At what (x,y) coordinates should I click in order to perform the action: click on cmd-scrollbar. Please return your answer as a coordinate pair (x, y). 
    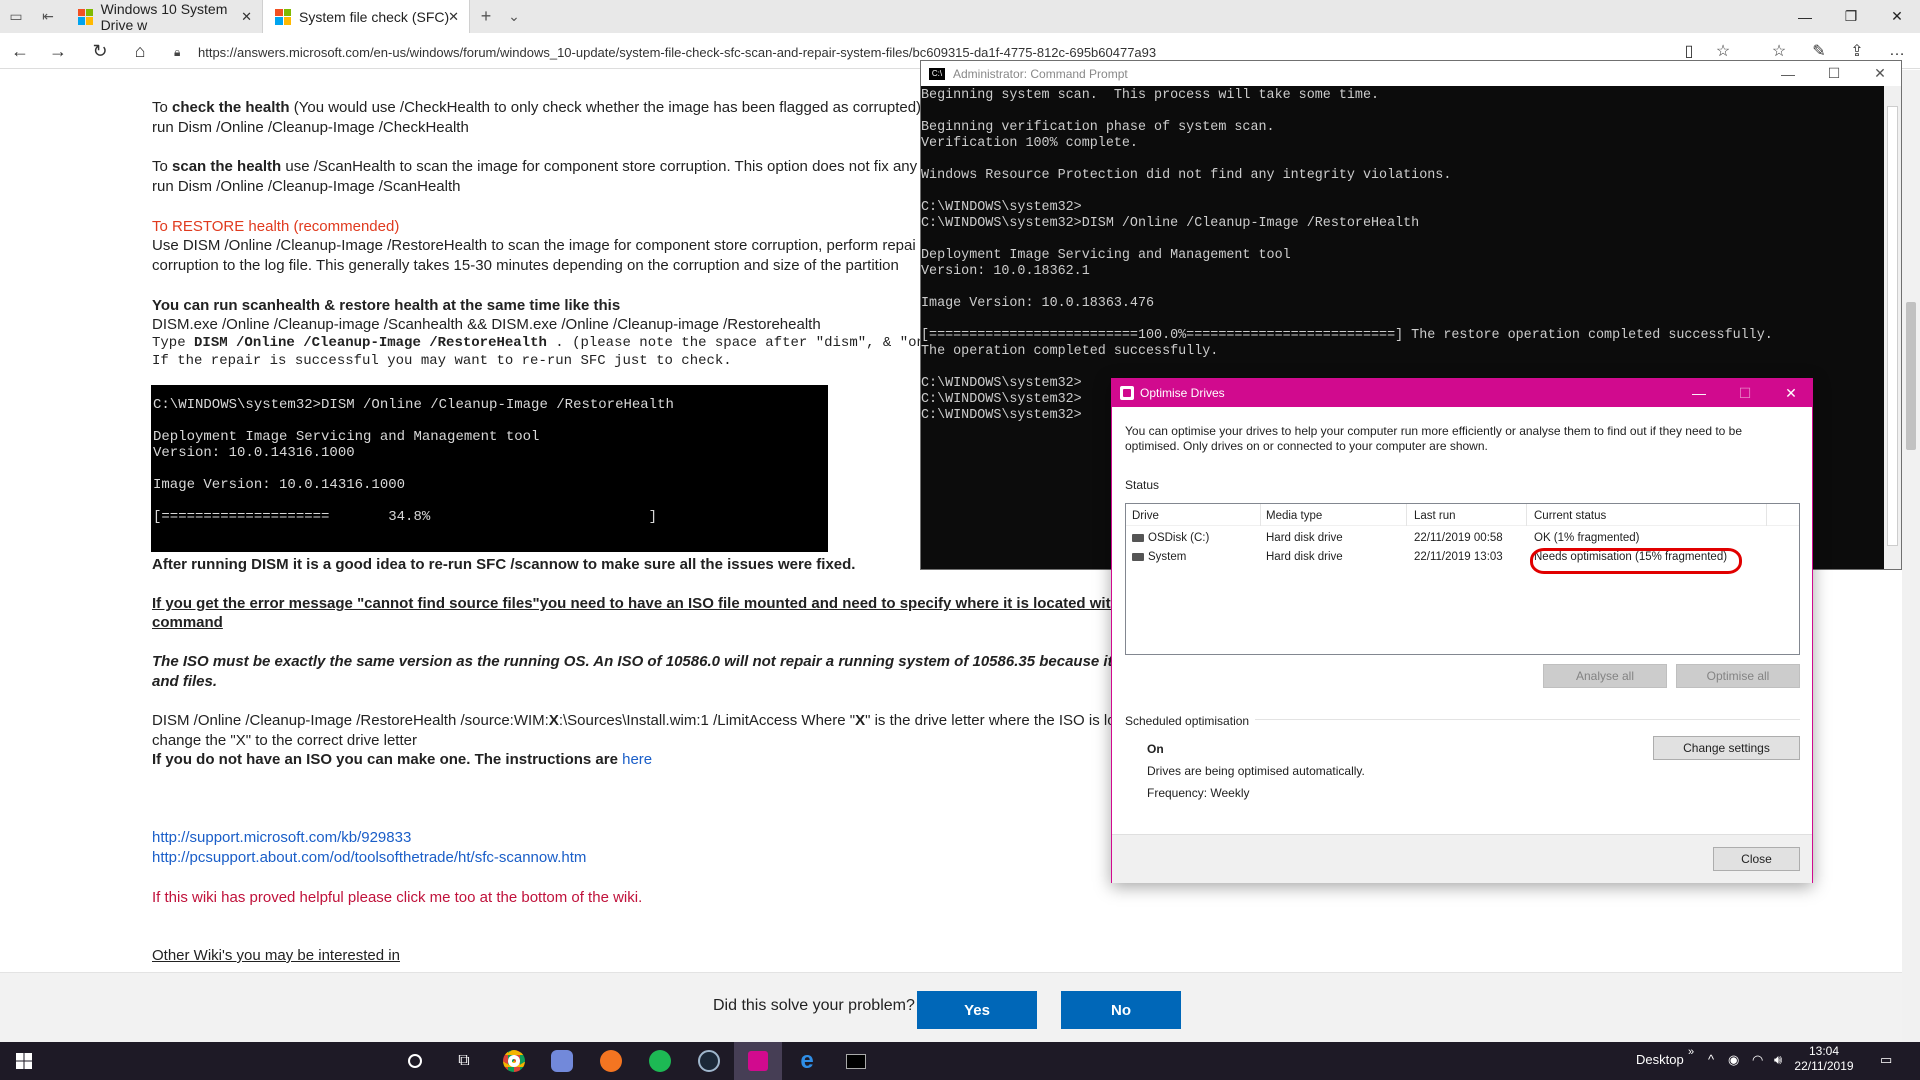
    Looking at the image, I should click on (1892, 327).